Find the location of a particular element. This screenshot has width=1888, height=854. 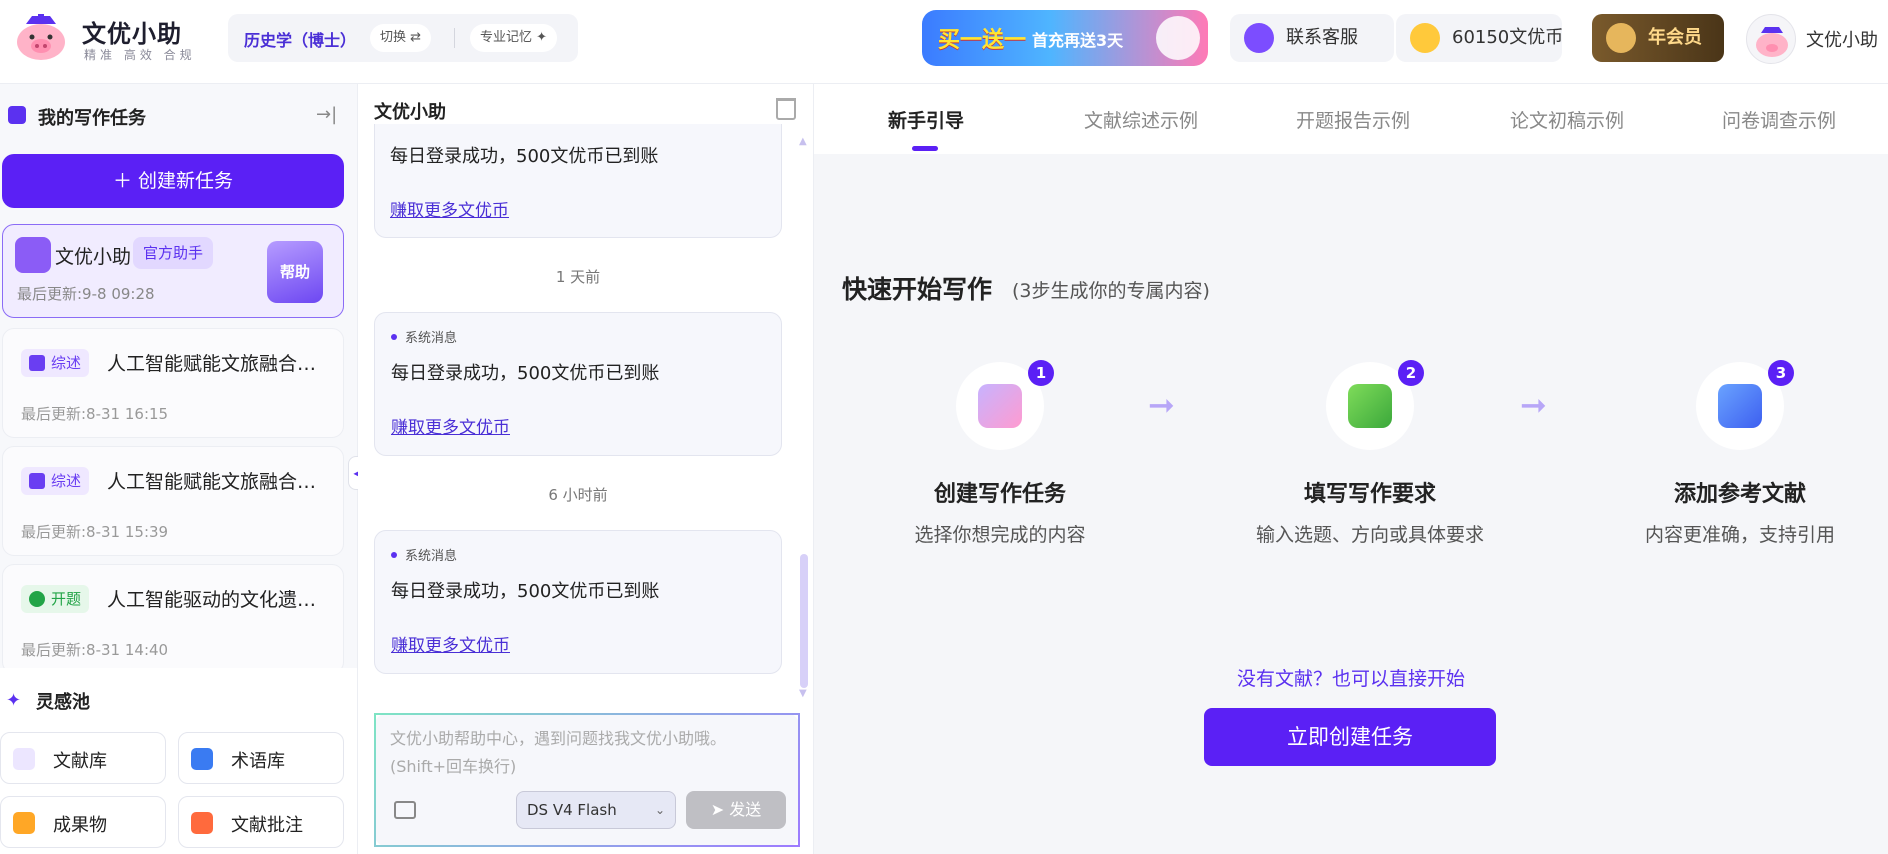

member-badge-icon is located at coordinates (1621, 38).